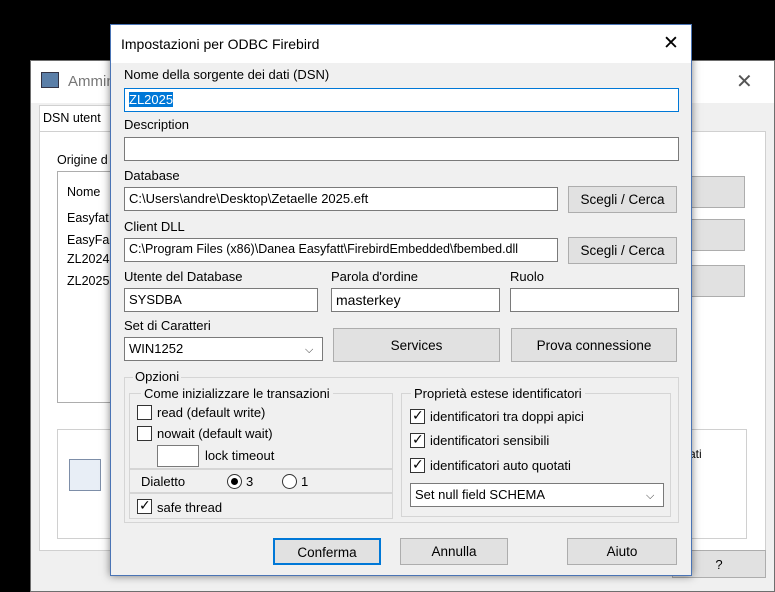 The height and width of the screenshot is (592, 775). I want to click on list-item: ZL2024, so click(89, 259).